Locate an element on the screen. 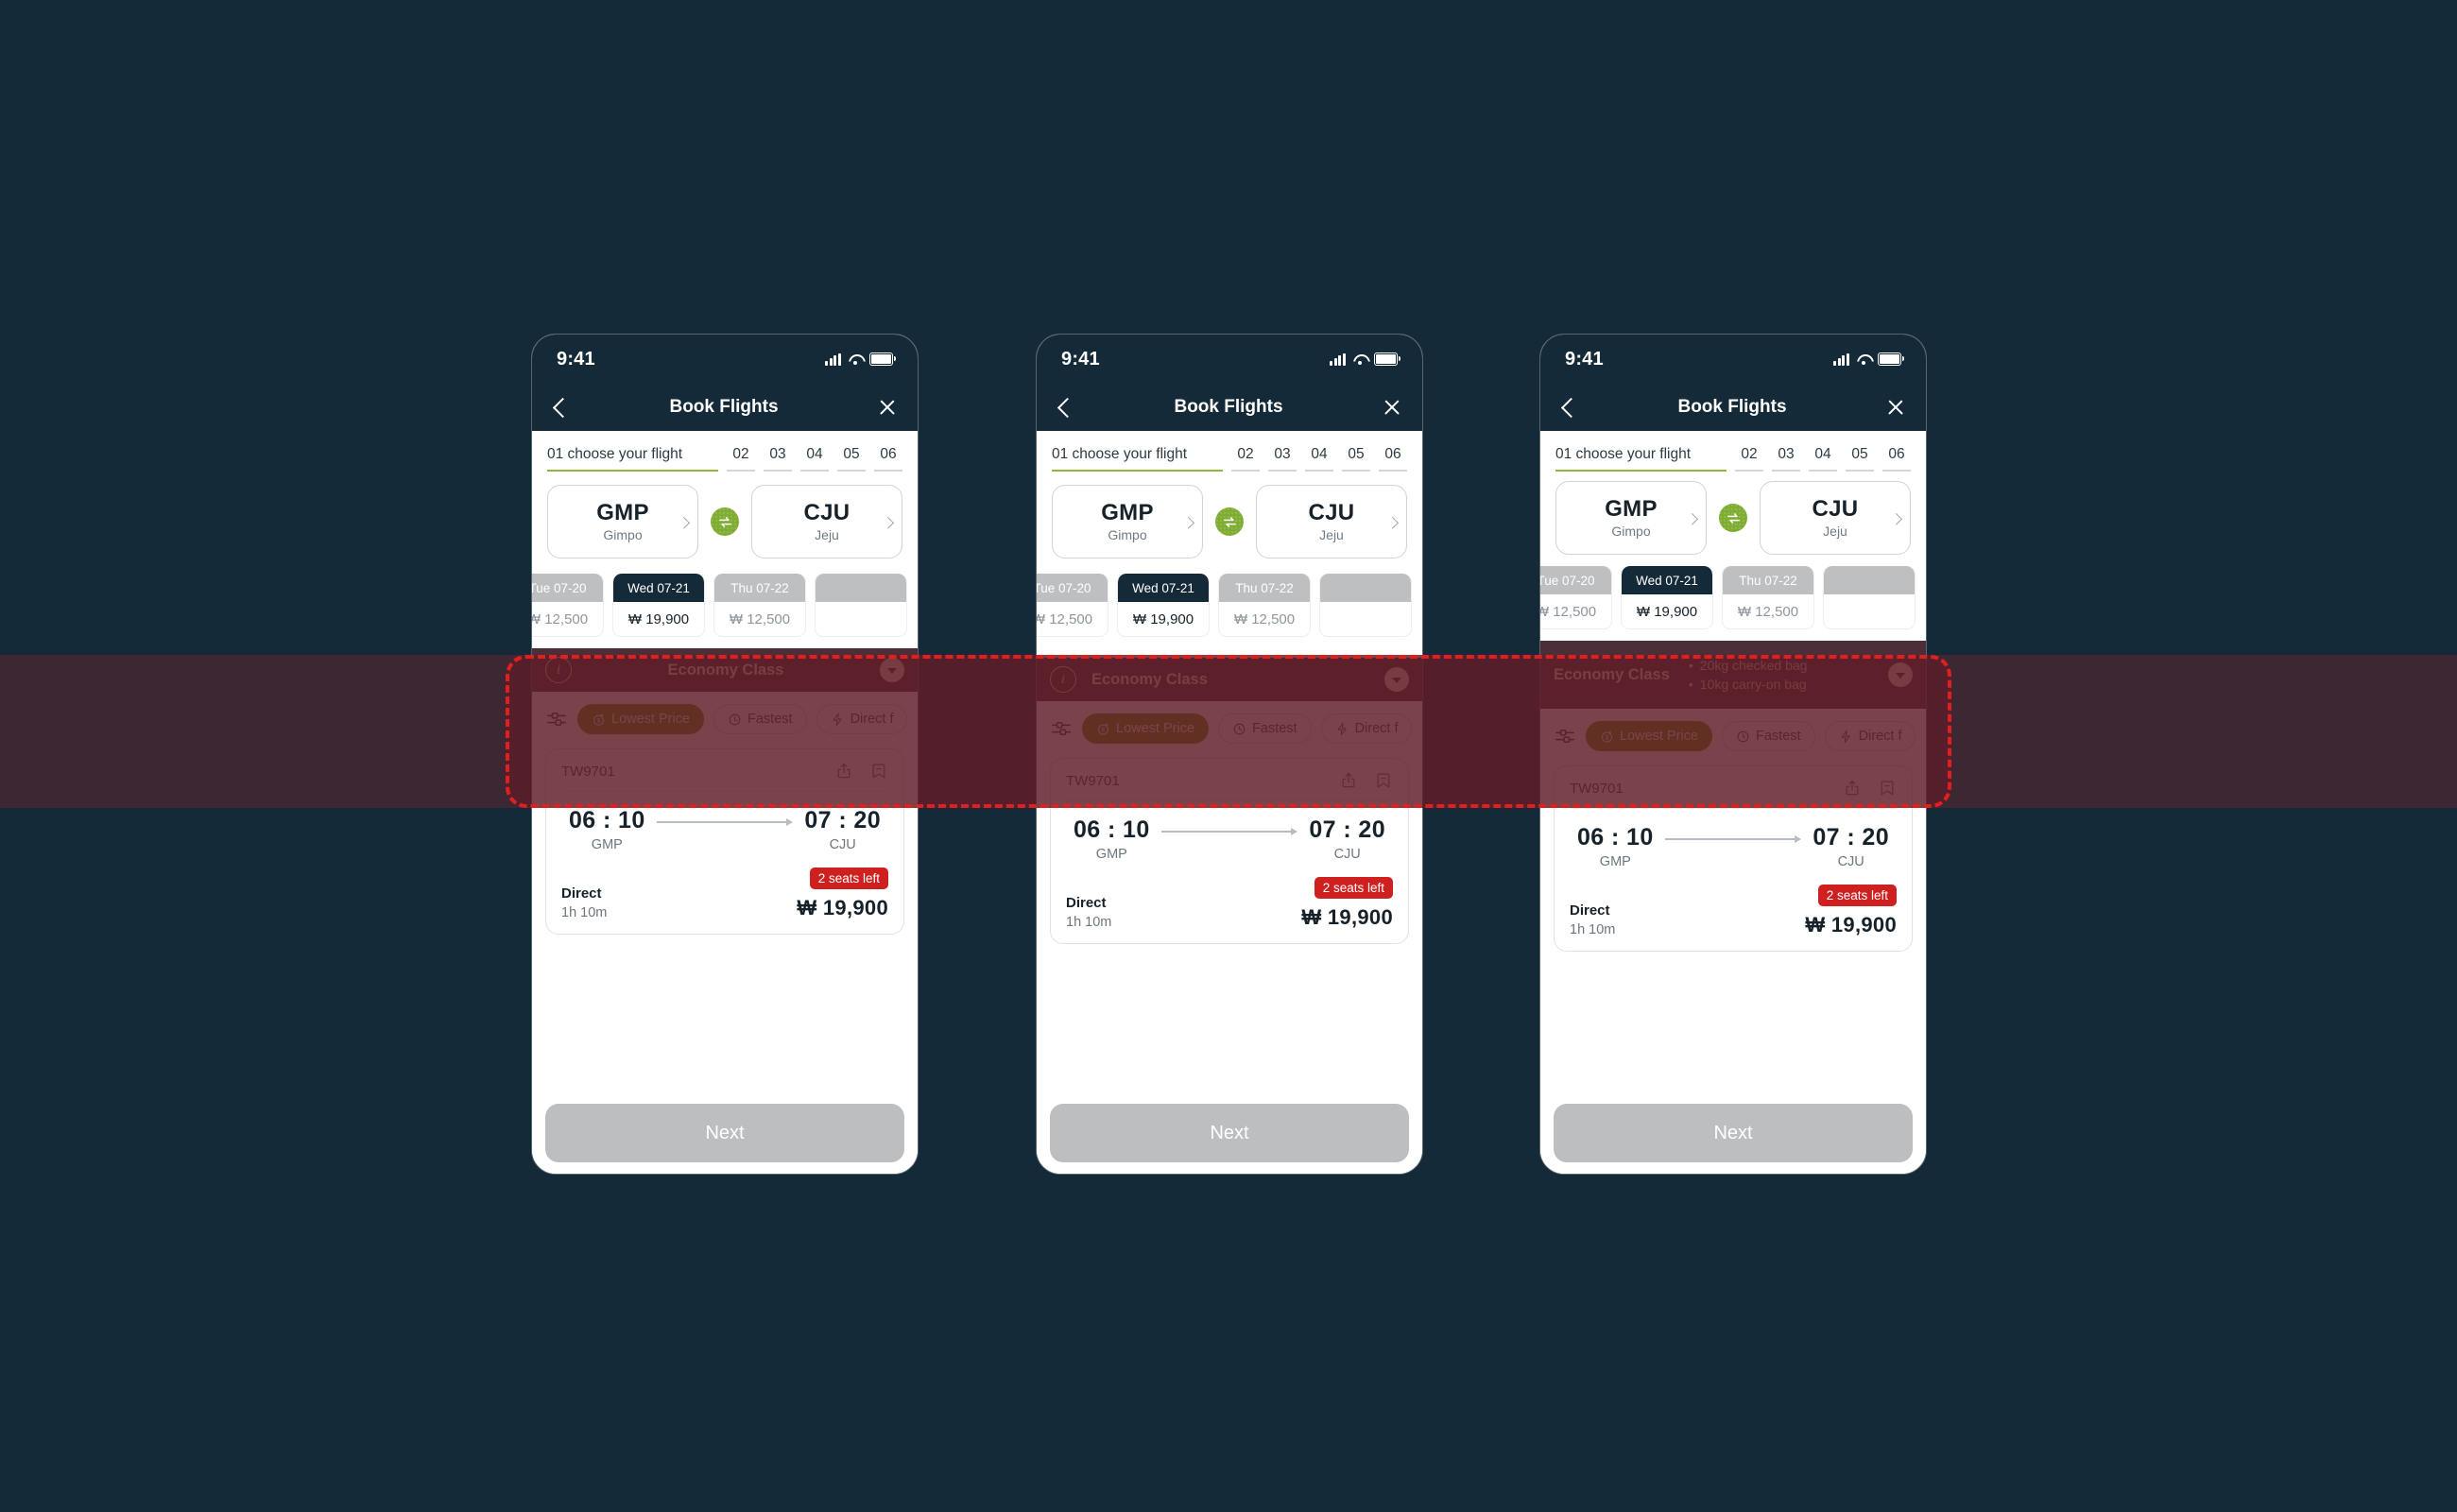 The width and height of the screenshot is (2457, 1512). date-label: Thu 07-22 is located at coordinates (759, 588).